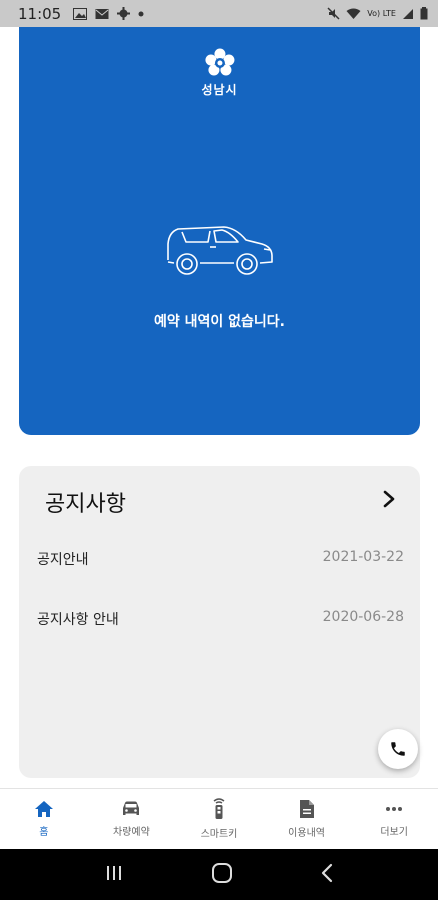  Describe the element at coordinates (394, 819) in the screenshot. I see `nav-item-more: 더보기` at that location.